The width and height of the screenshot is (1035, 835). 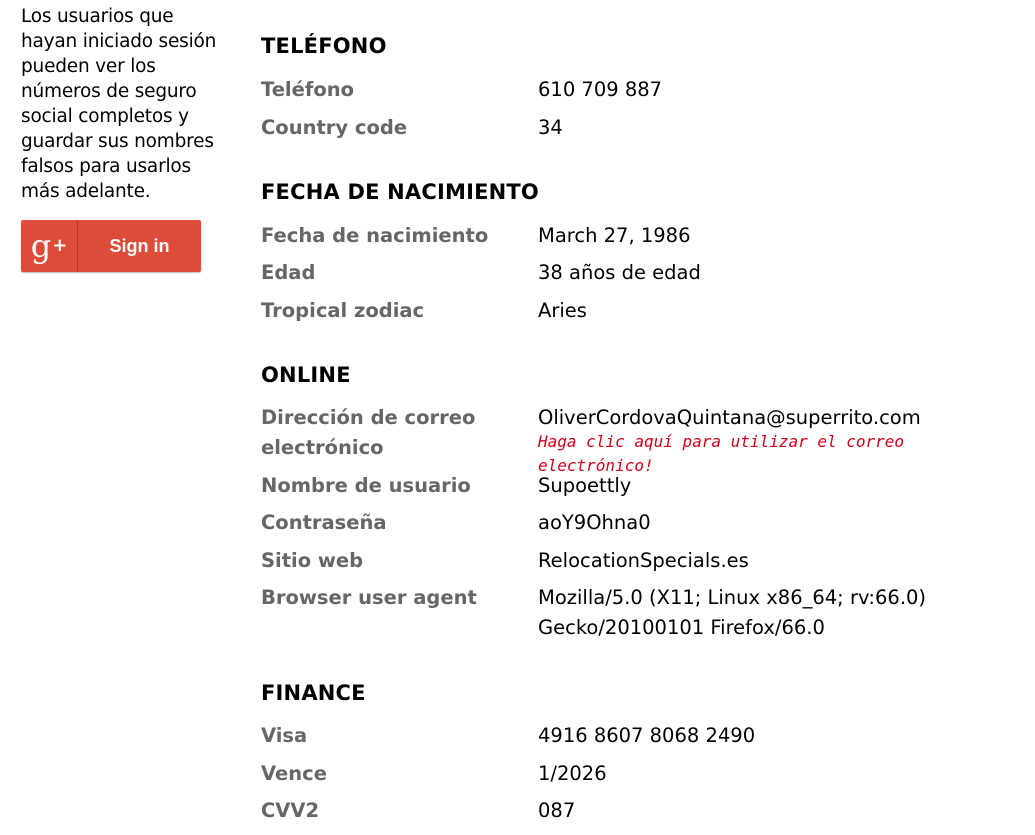 I want to click on promo-line: pueden ver los, so click(x=88, y=66).